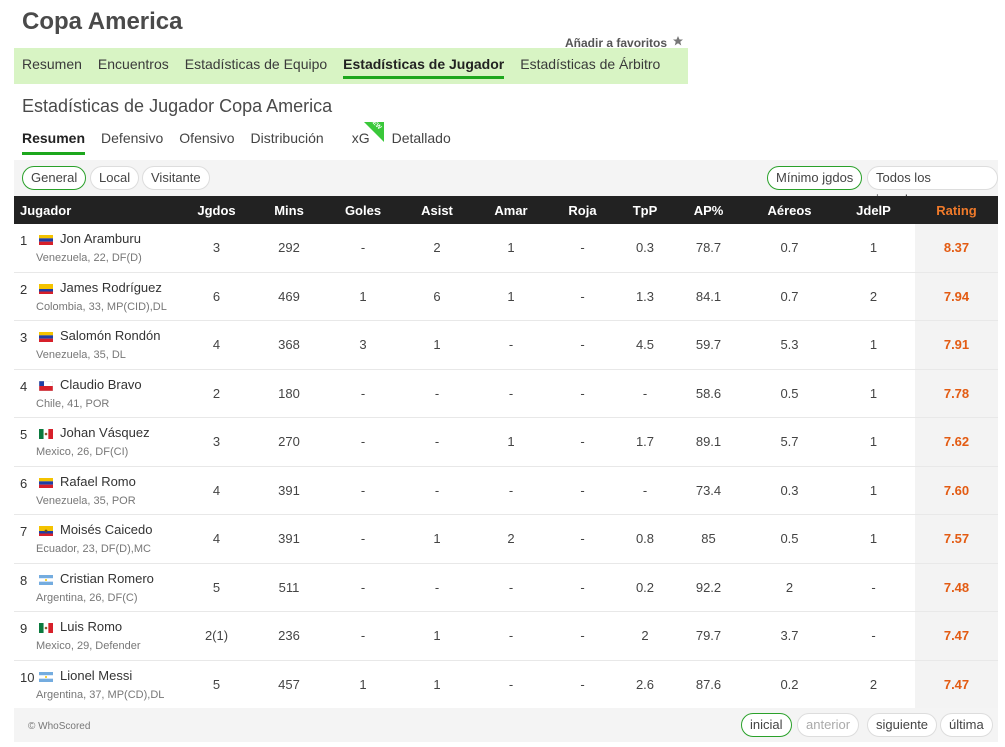 This screenshot has width=1005, height=747. I want to click on filter-local: Local, so click(115, 178).